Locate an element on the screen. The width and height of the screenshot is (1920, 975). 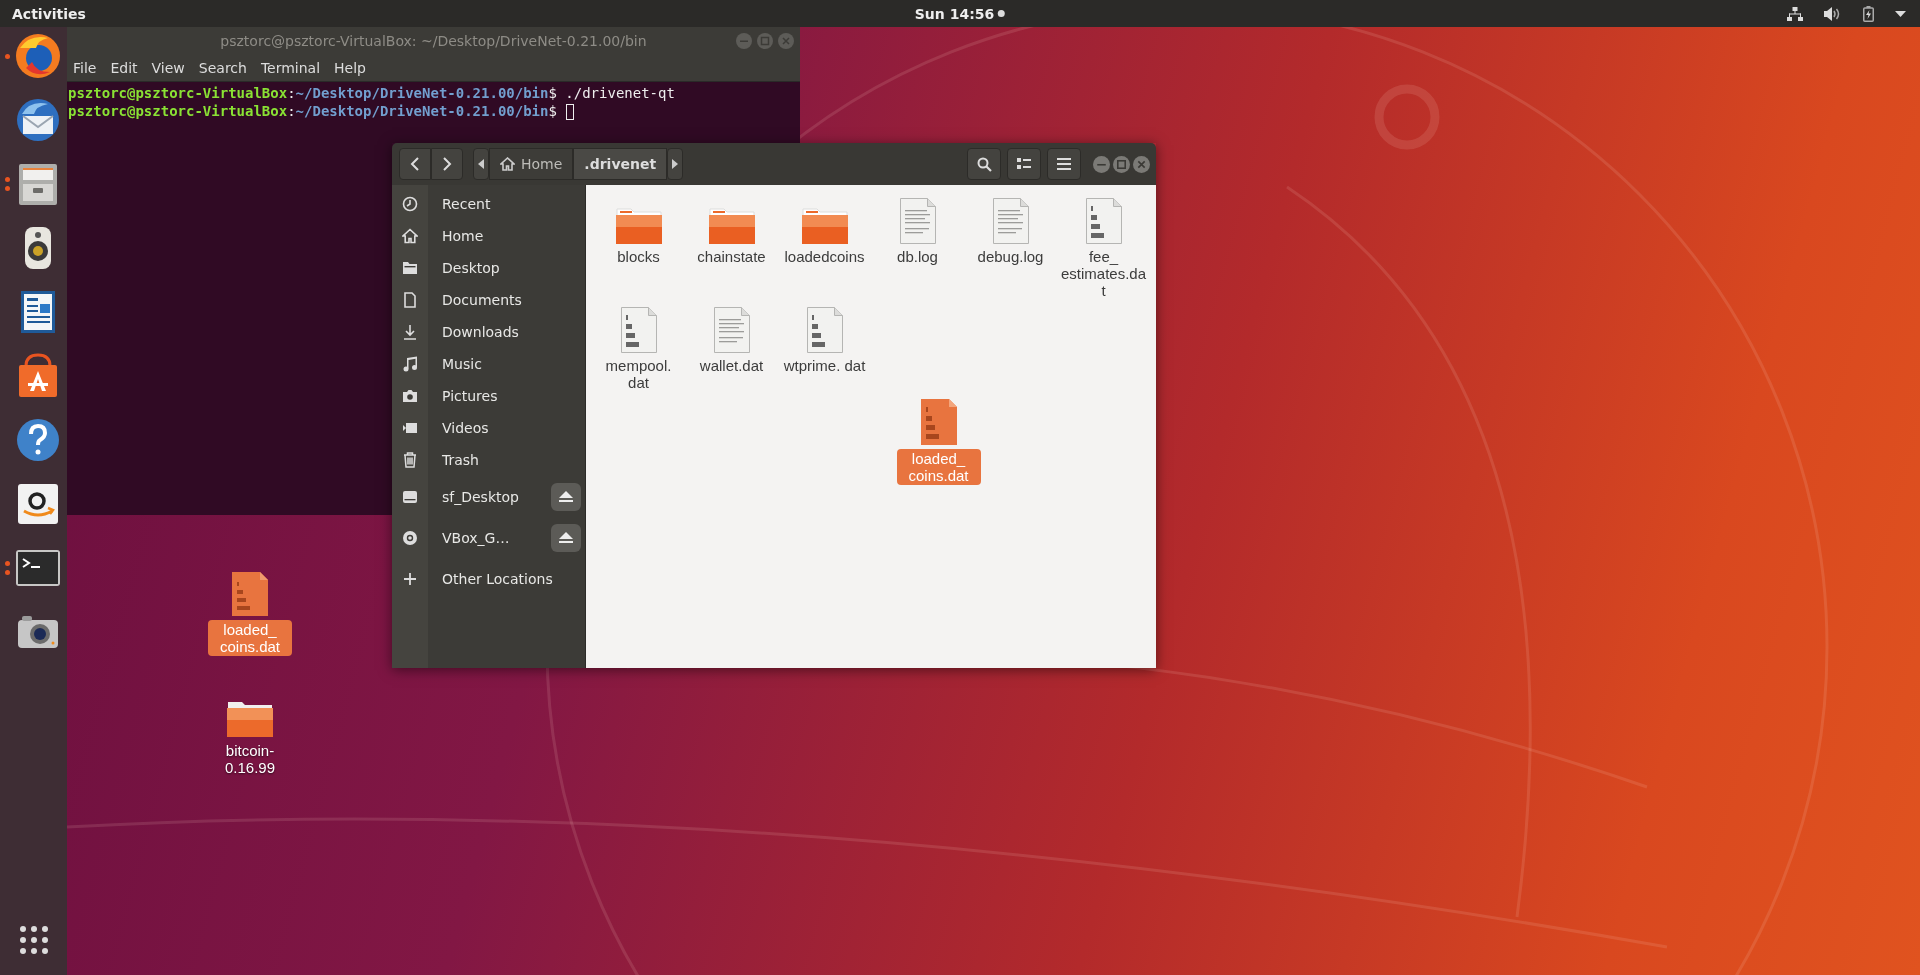
menu-item: Terminal is located at coordinates (290, 68).